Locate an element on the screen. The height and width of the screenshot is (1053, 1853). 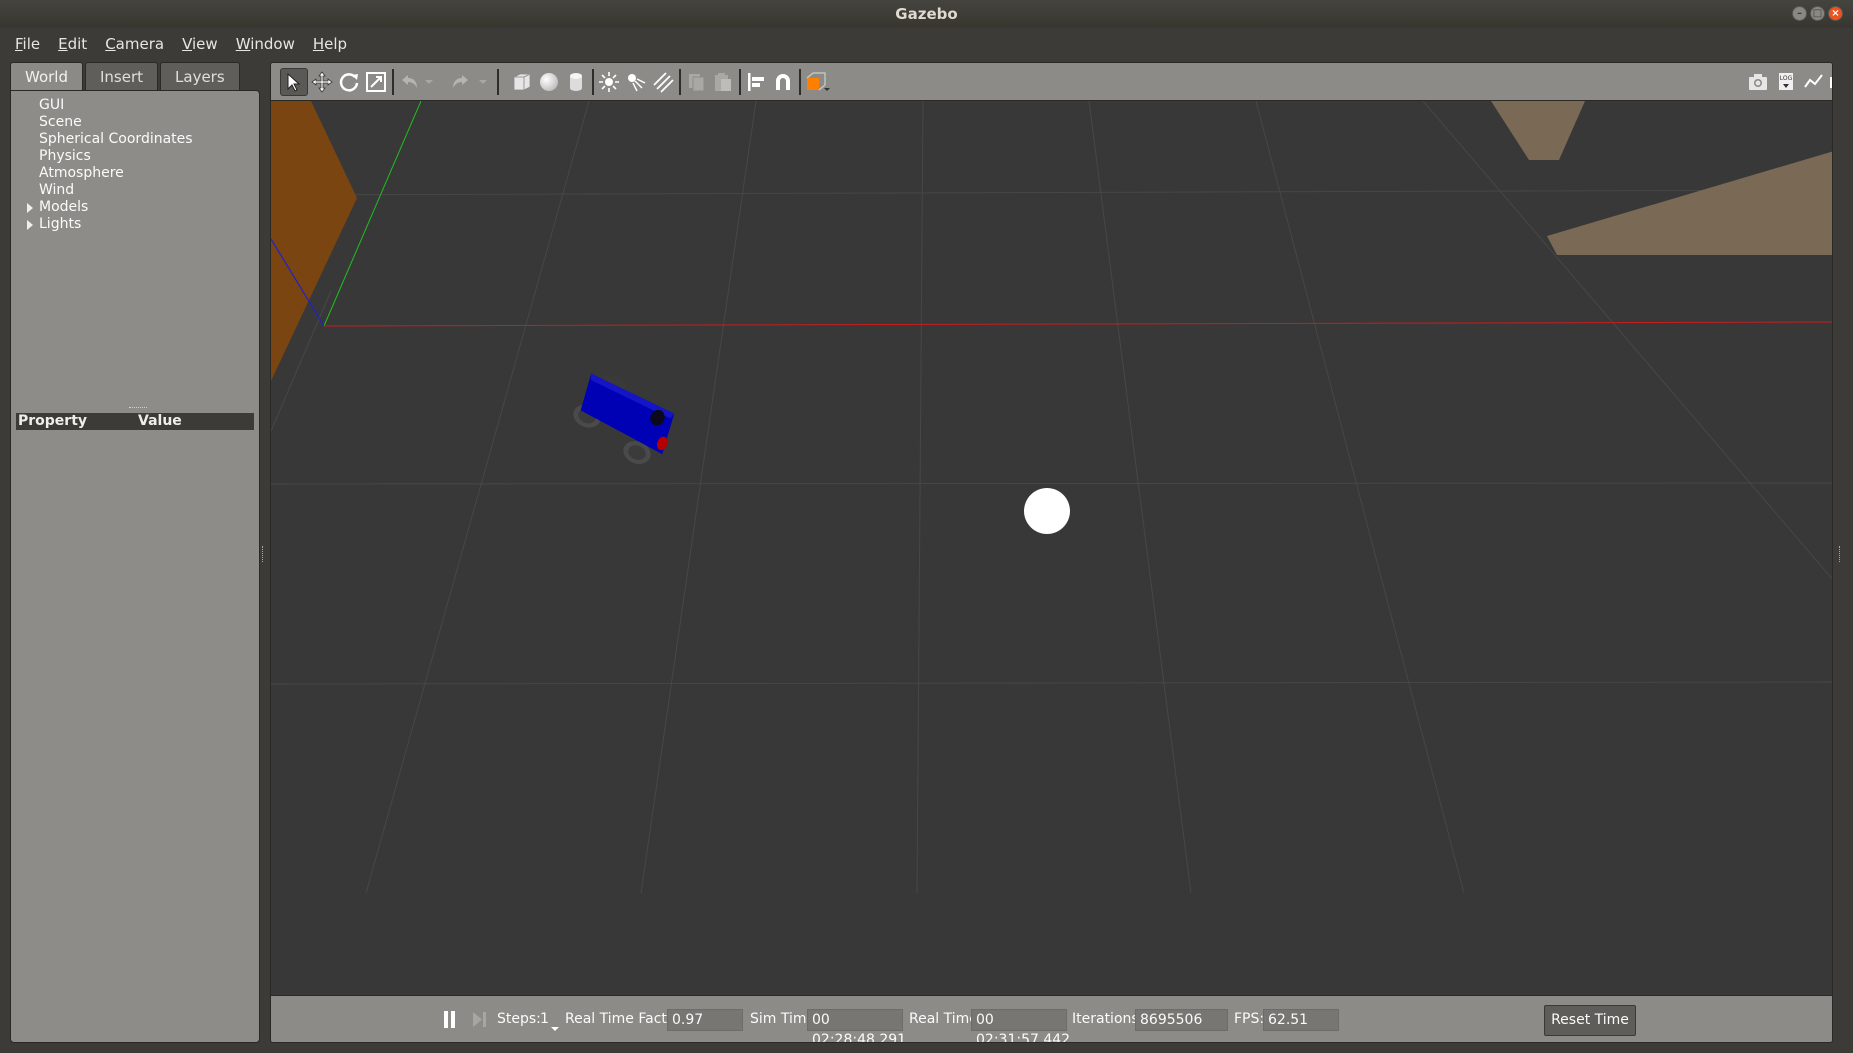
record-video-icon is located at coordinates (1829, 82).